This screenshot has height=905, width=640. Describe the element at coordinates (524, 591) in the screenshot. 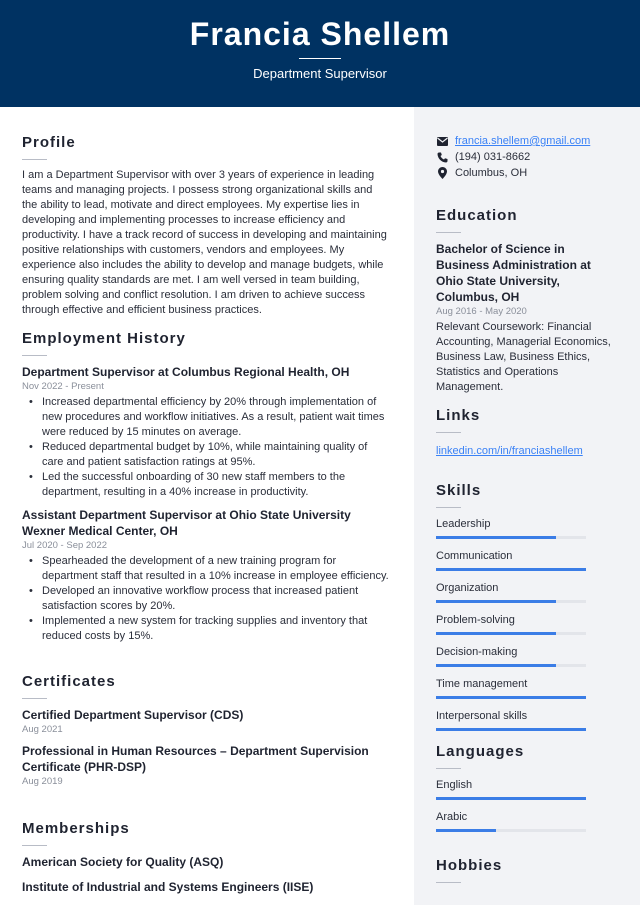

I see `skill-item: Organization` at that location.